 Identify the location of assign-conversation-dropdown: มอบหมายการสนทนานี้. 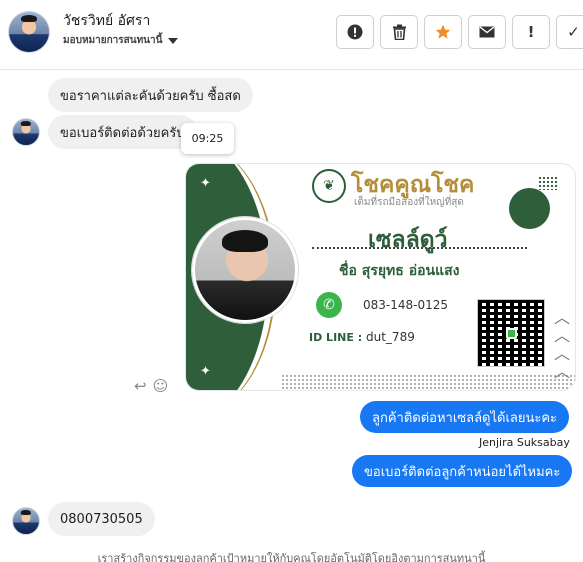
(121, 40).